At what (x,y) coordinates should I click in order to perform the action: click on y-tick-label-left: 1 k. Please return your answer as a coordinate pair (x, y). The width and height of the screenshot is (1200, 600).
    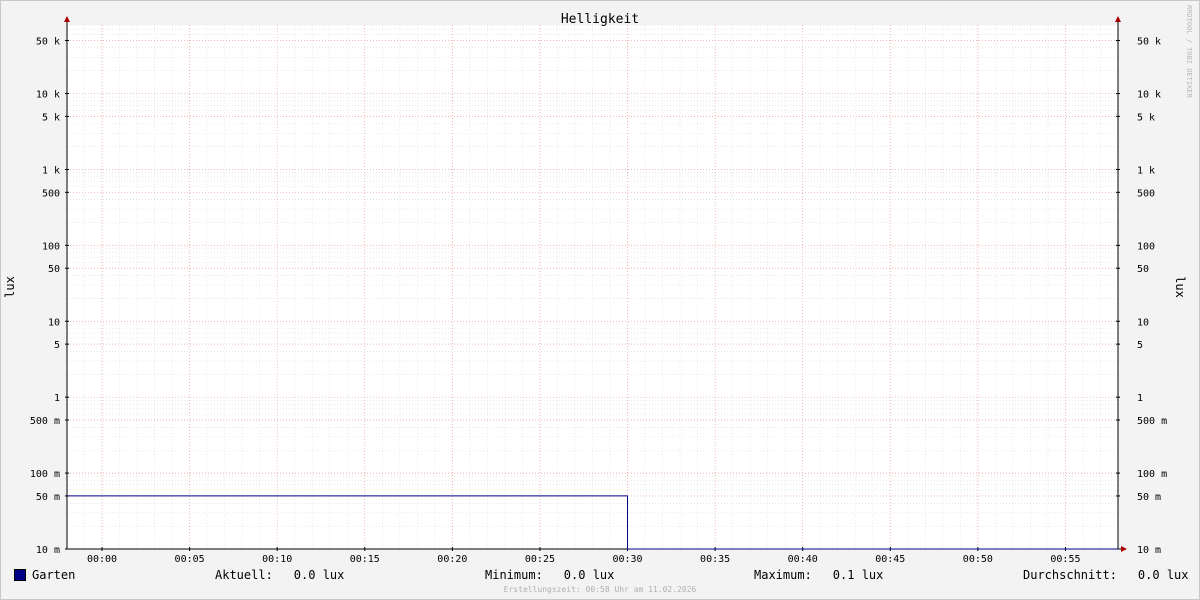
    Looking at the image, I should click on (51, 170).